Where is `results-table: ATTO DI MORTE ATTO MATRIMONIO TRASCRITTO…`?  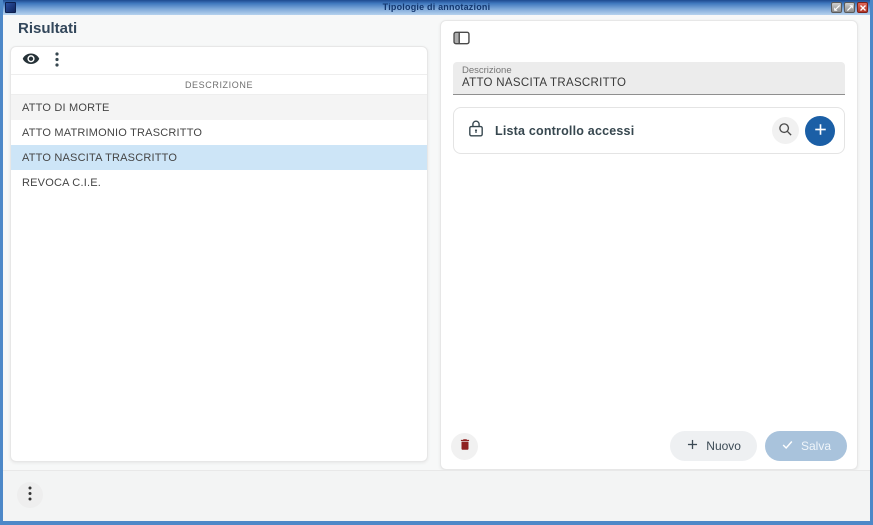 results-table: ATTO DI MORTE ATTO MATRIMONIO TRASCRITTO… is located at coordinates (219, 145).